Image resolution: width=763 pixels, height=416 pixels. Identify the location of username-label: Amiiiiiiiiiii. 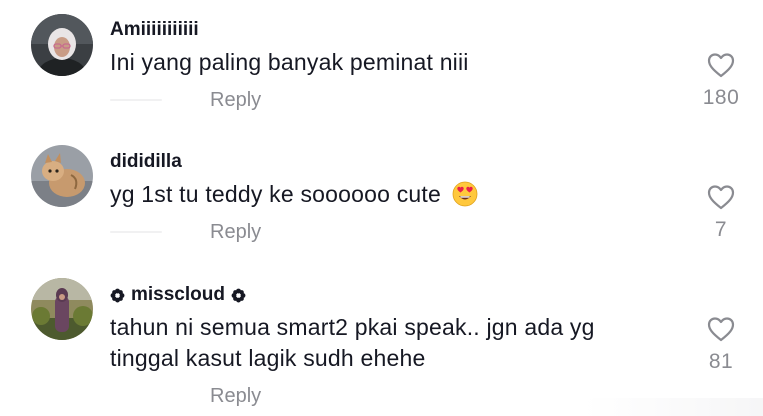
(154, 29).